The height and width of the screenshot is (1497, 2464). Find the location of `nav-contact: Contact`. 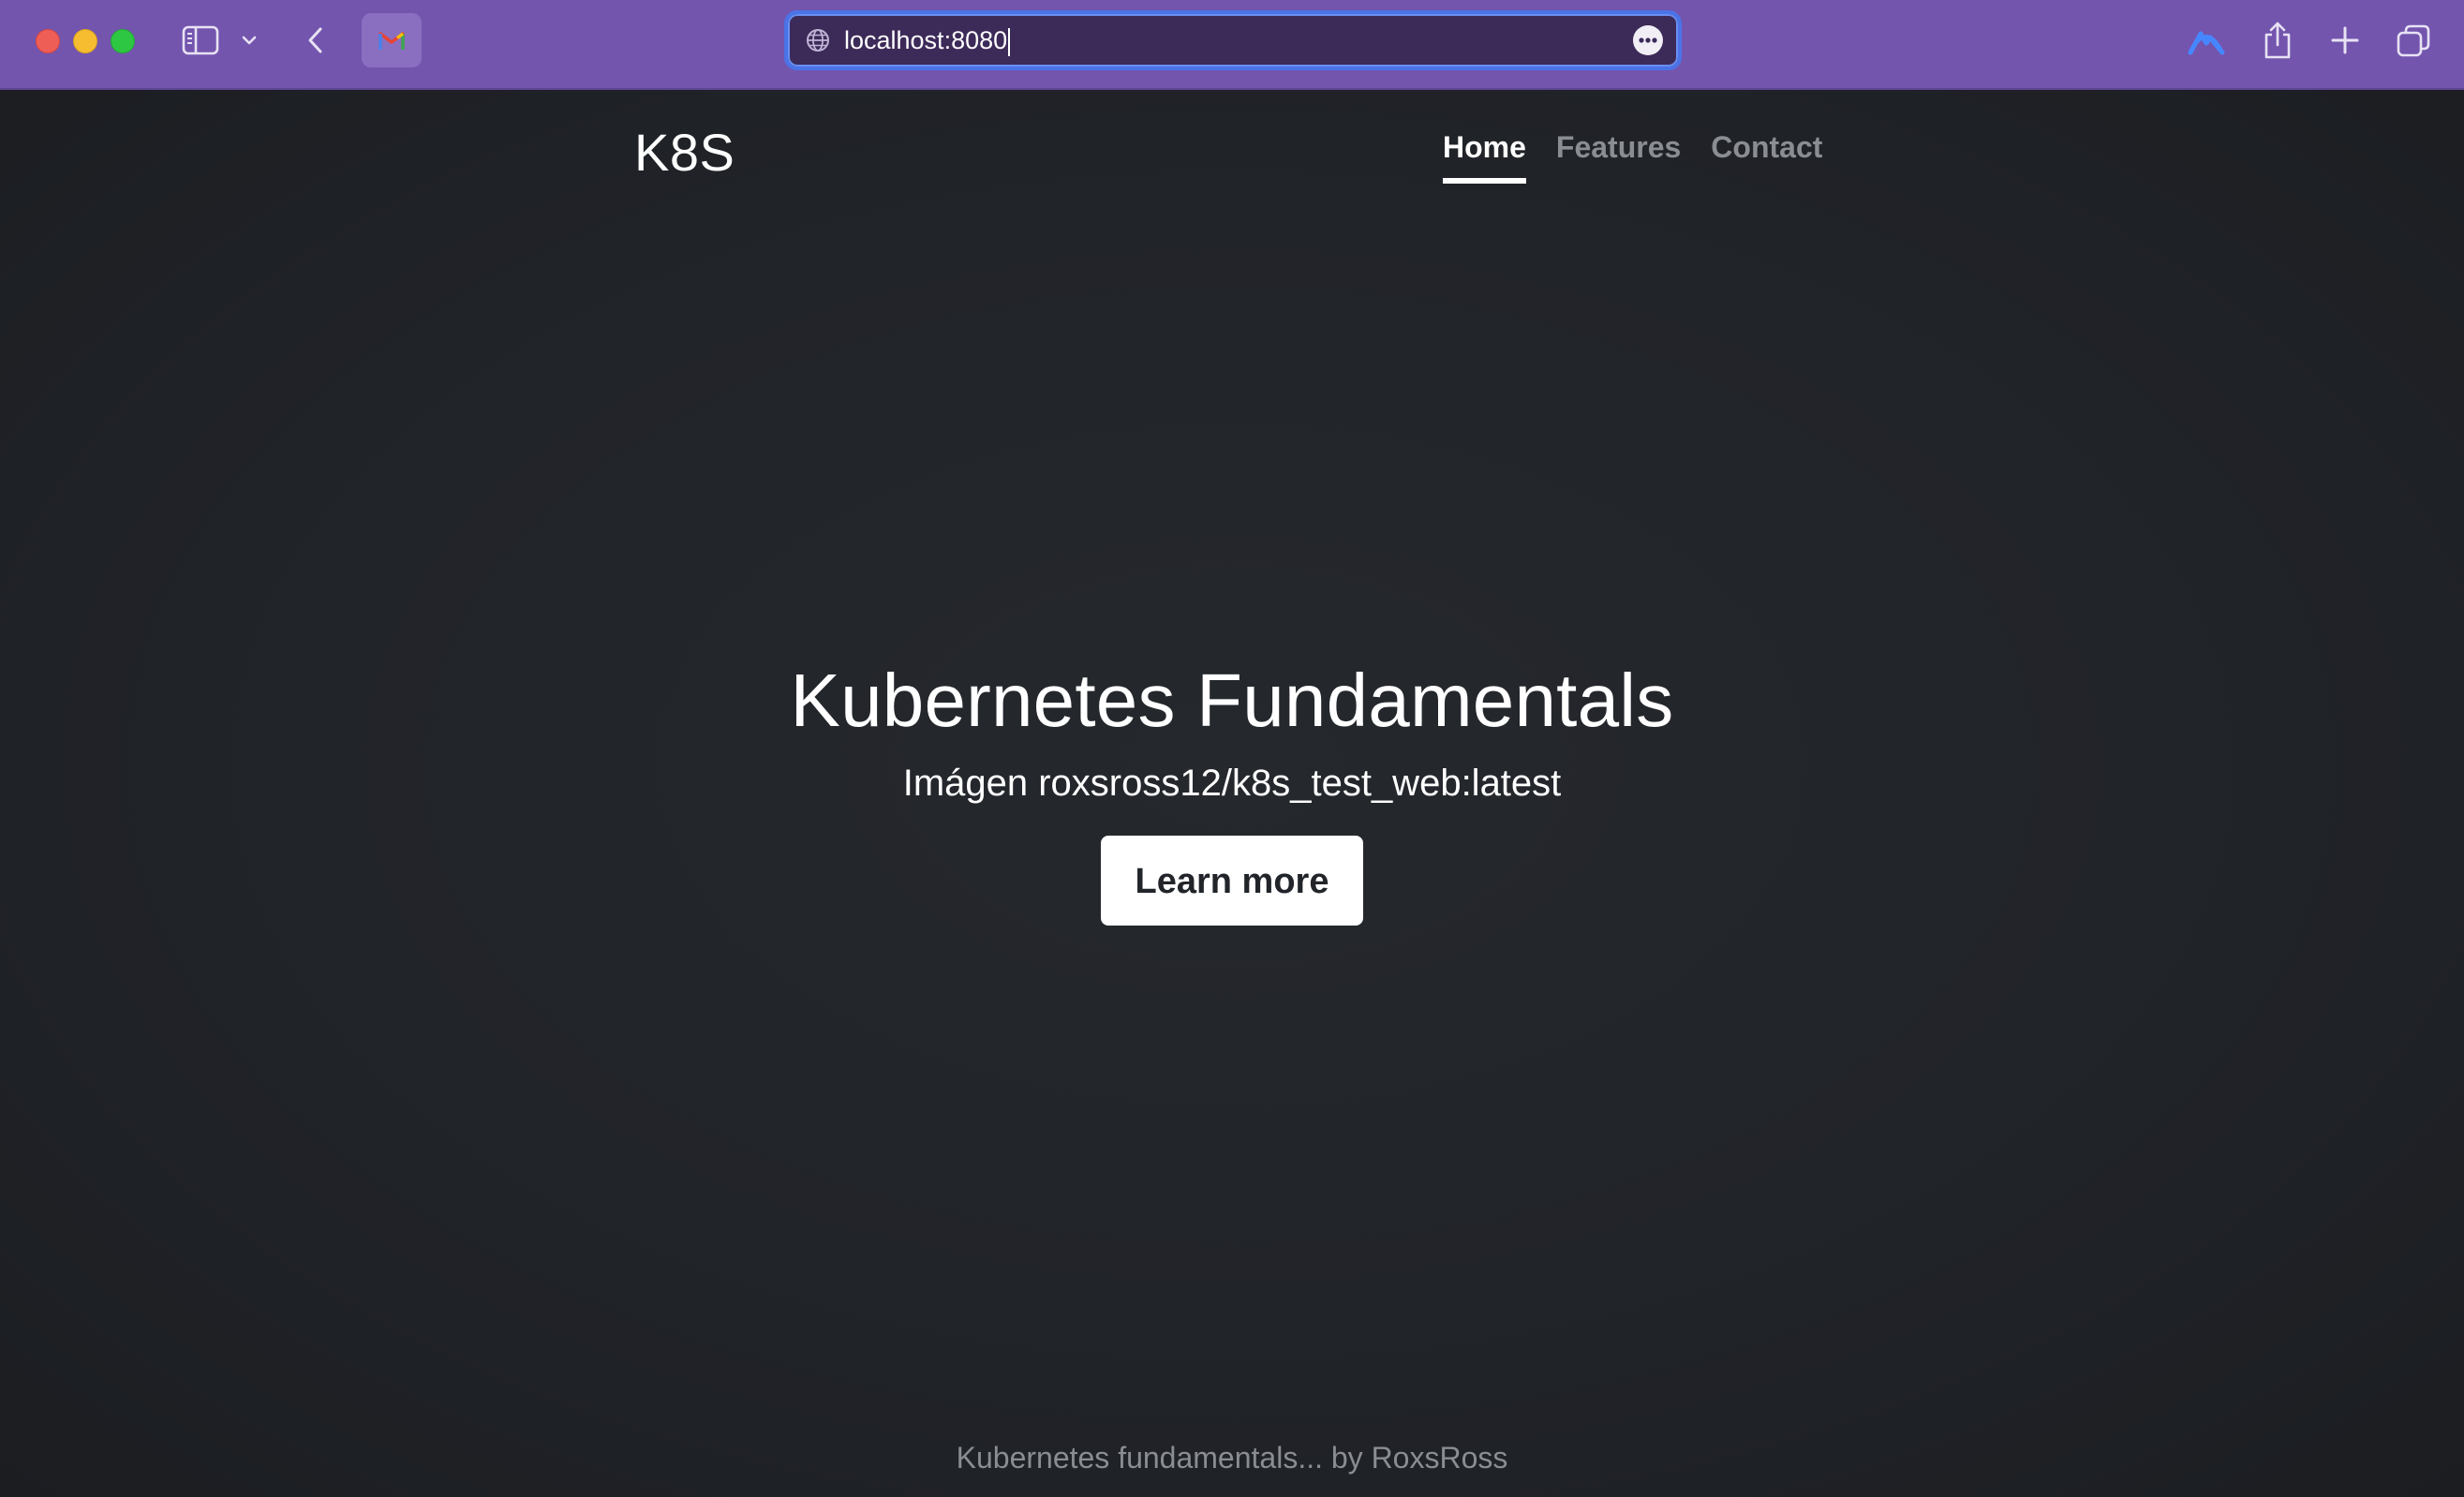

nav-contact: Contact is located at coordinates (1767, 156).